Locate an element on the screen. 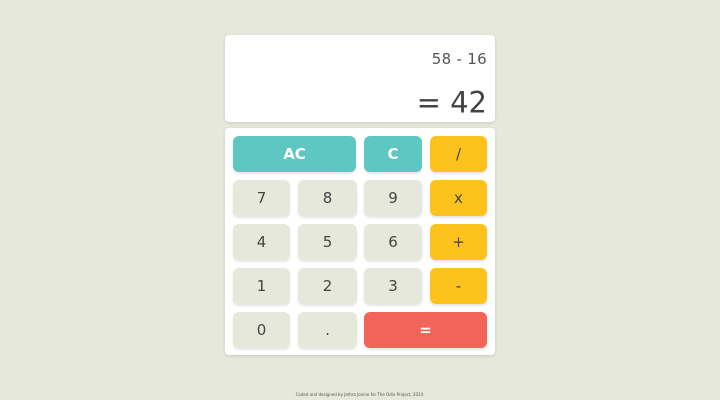 This screenshot has width=720, height=400. equals-button: = is located at coordinates (425, 330).